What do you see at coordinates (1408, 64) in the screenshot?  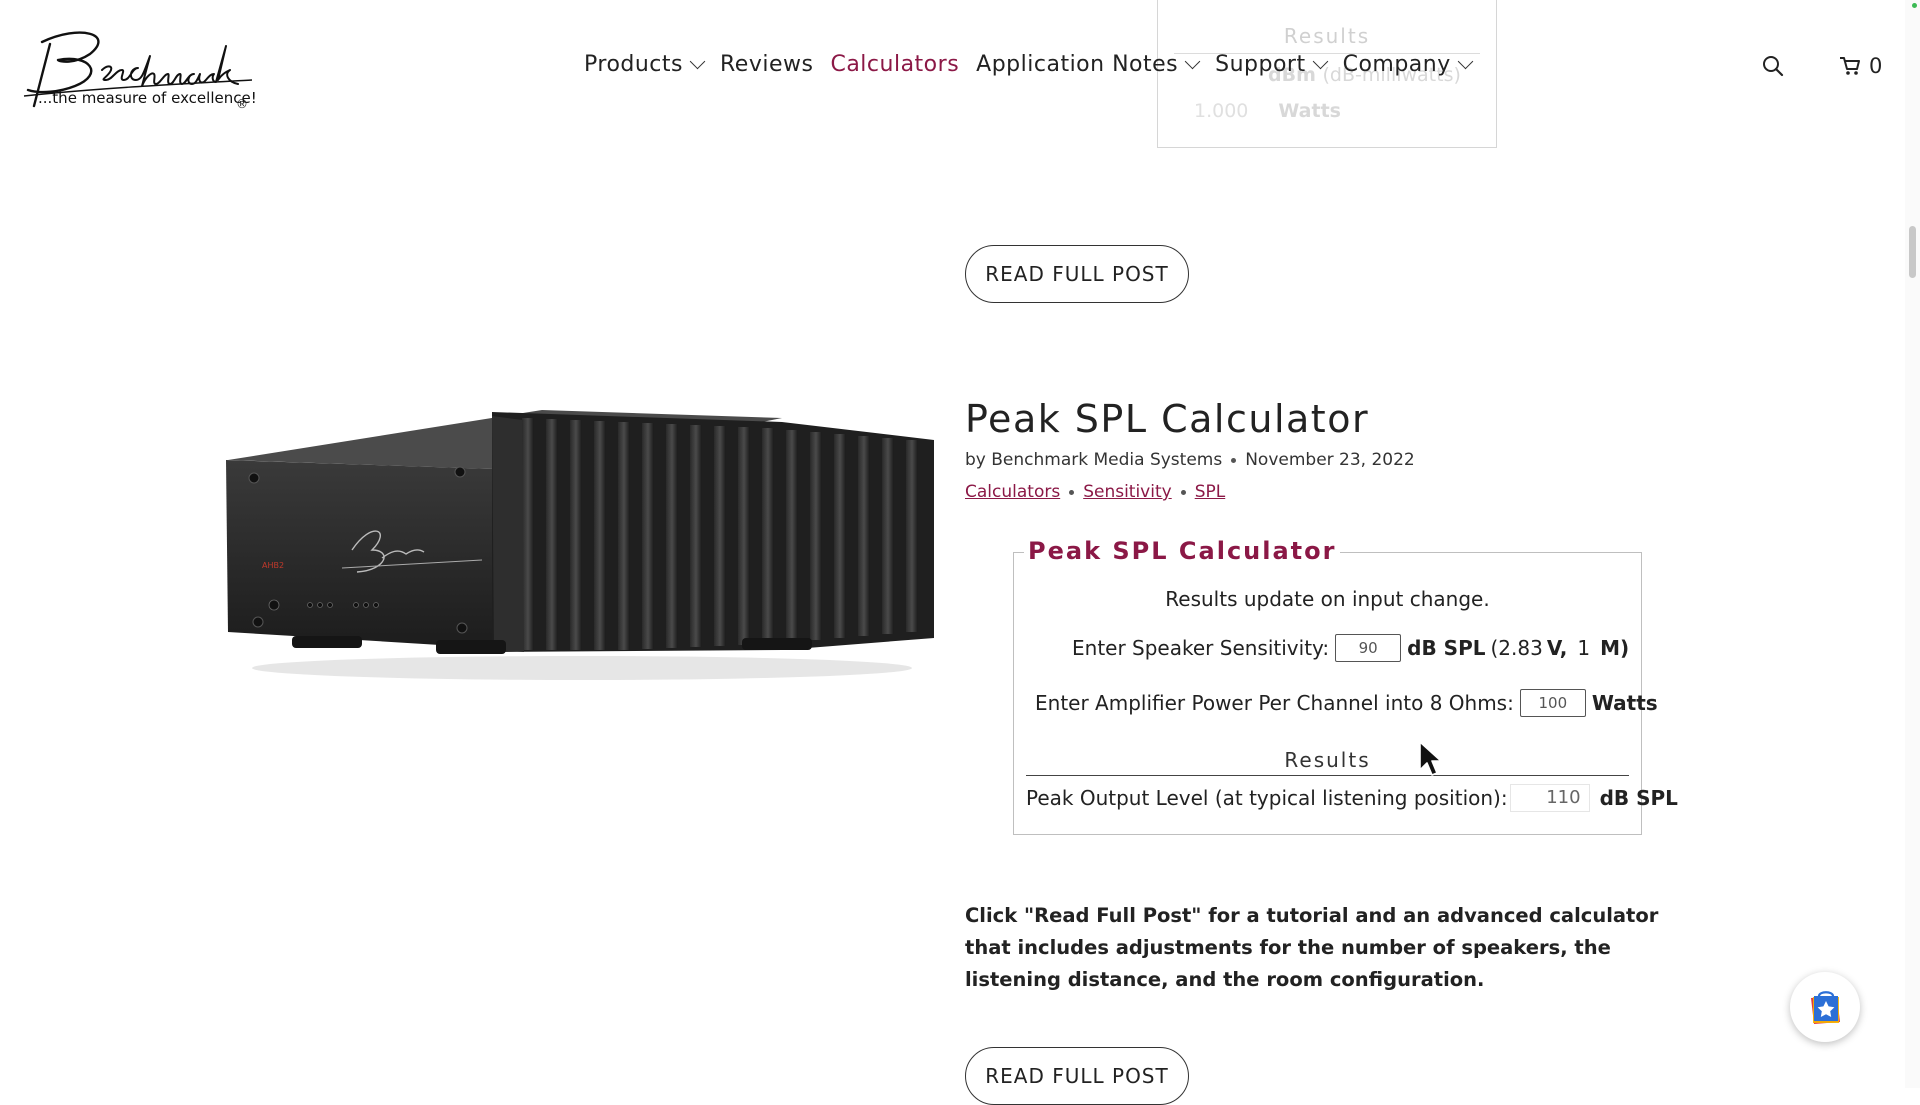 I see `nav-company: Company` at bounding box center [1408, 64].